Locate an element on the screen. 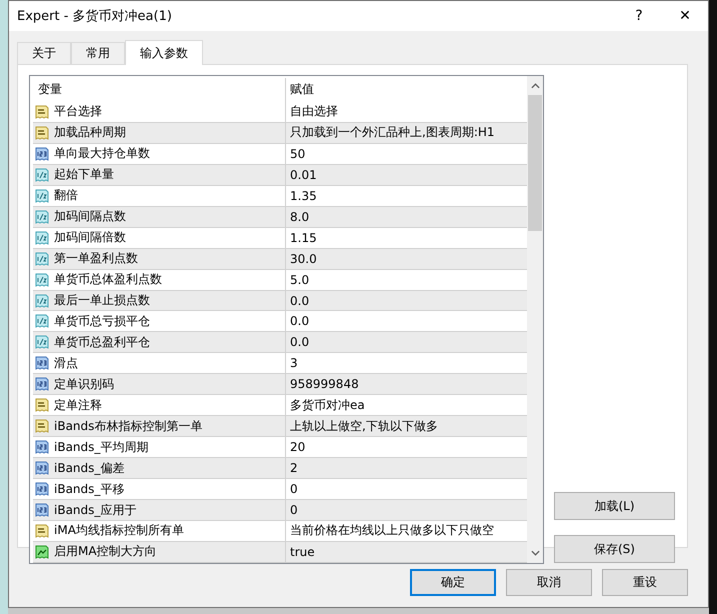 Image resolution: width=717 pixels, height=614 pixels. parameter-value: 20 is located at coordinates (298, 447).